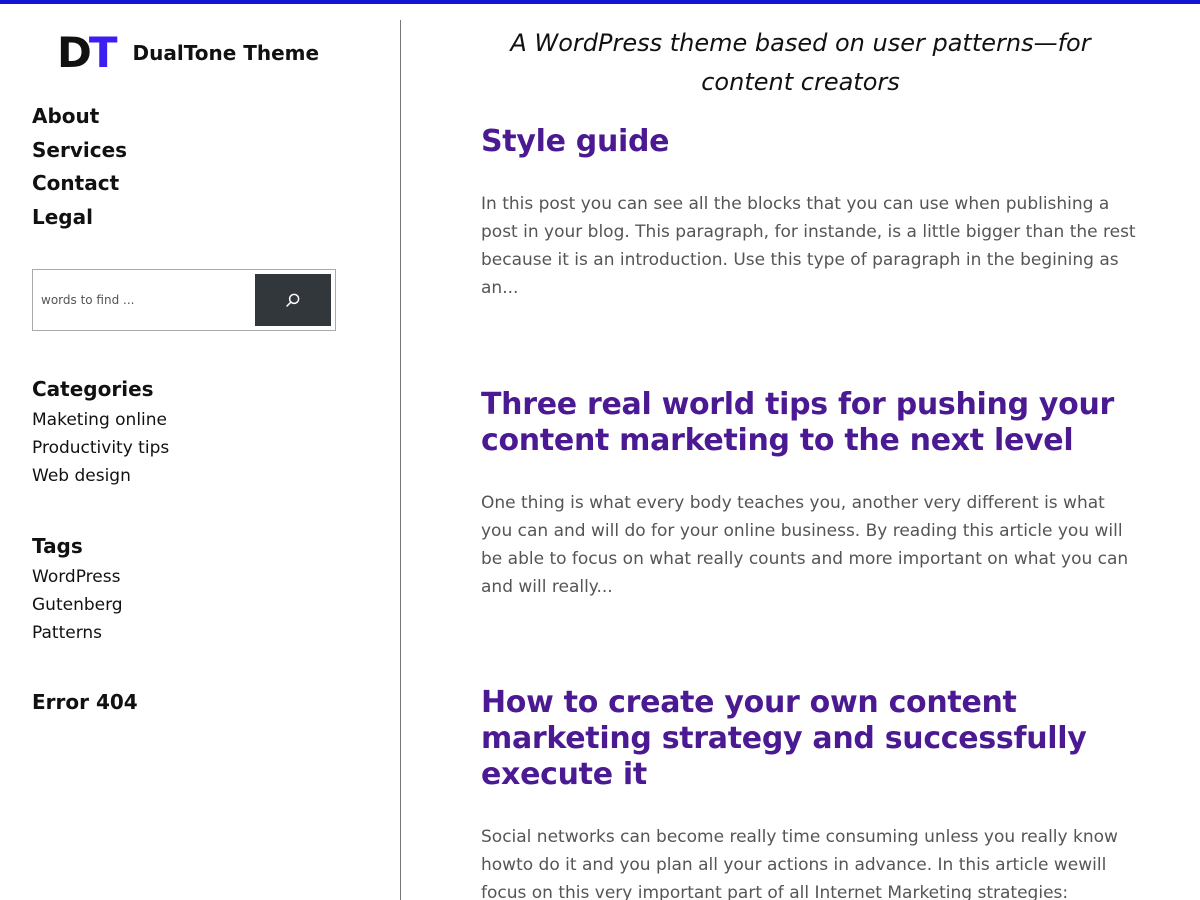 This screenshot has width=1200, height=900. Describe the element at coordinates (100, 476) in the screenshot. I see `category-link: Web design` at that location.